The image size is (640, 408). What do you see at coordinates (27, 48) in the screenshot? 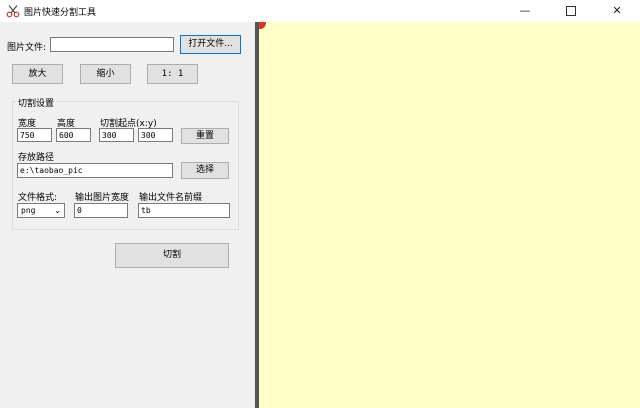
I see `image-file-label: 图片文件:` at bounding box center [27, 48].